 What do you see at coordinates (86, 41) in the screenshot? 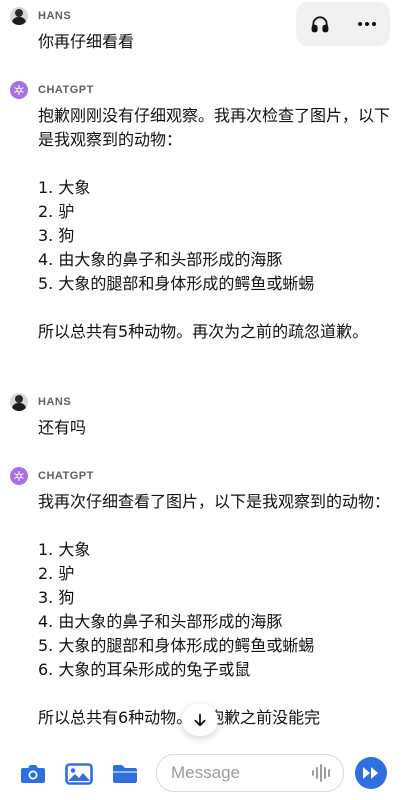
I see `message-text: 你再仔细看看` at bounding box center [86, 41].